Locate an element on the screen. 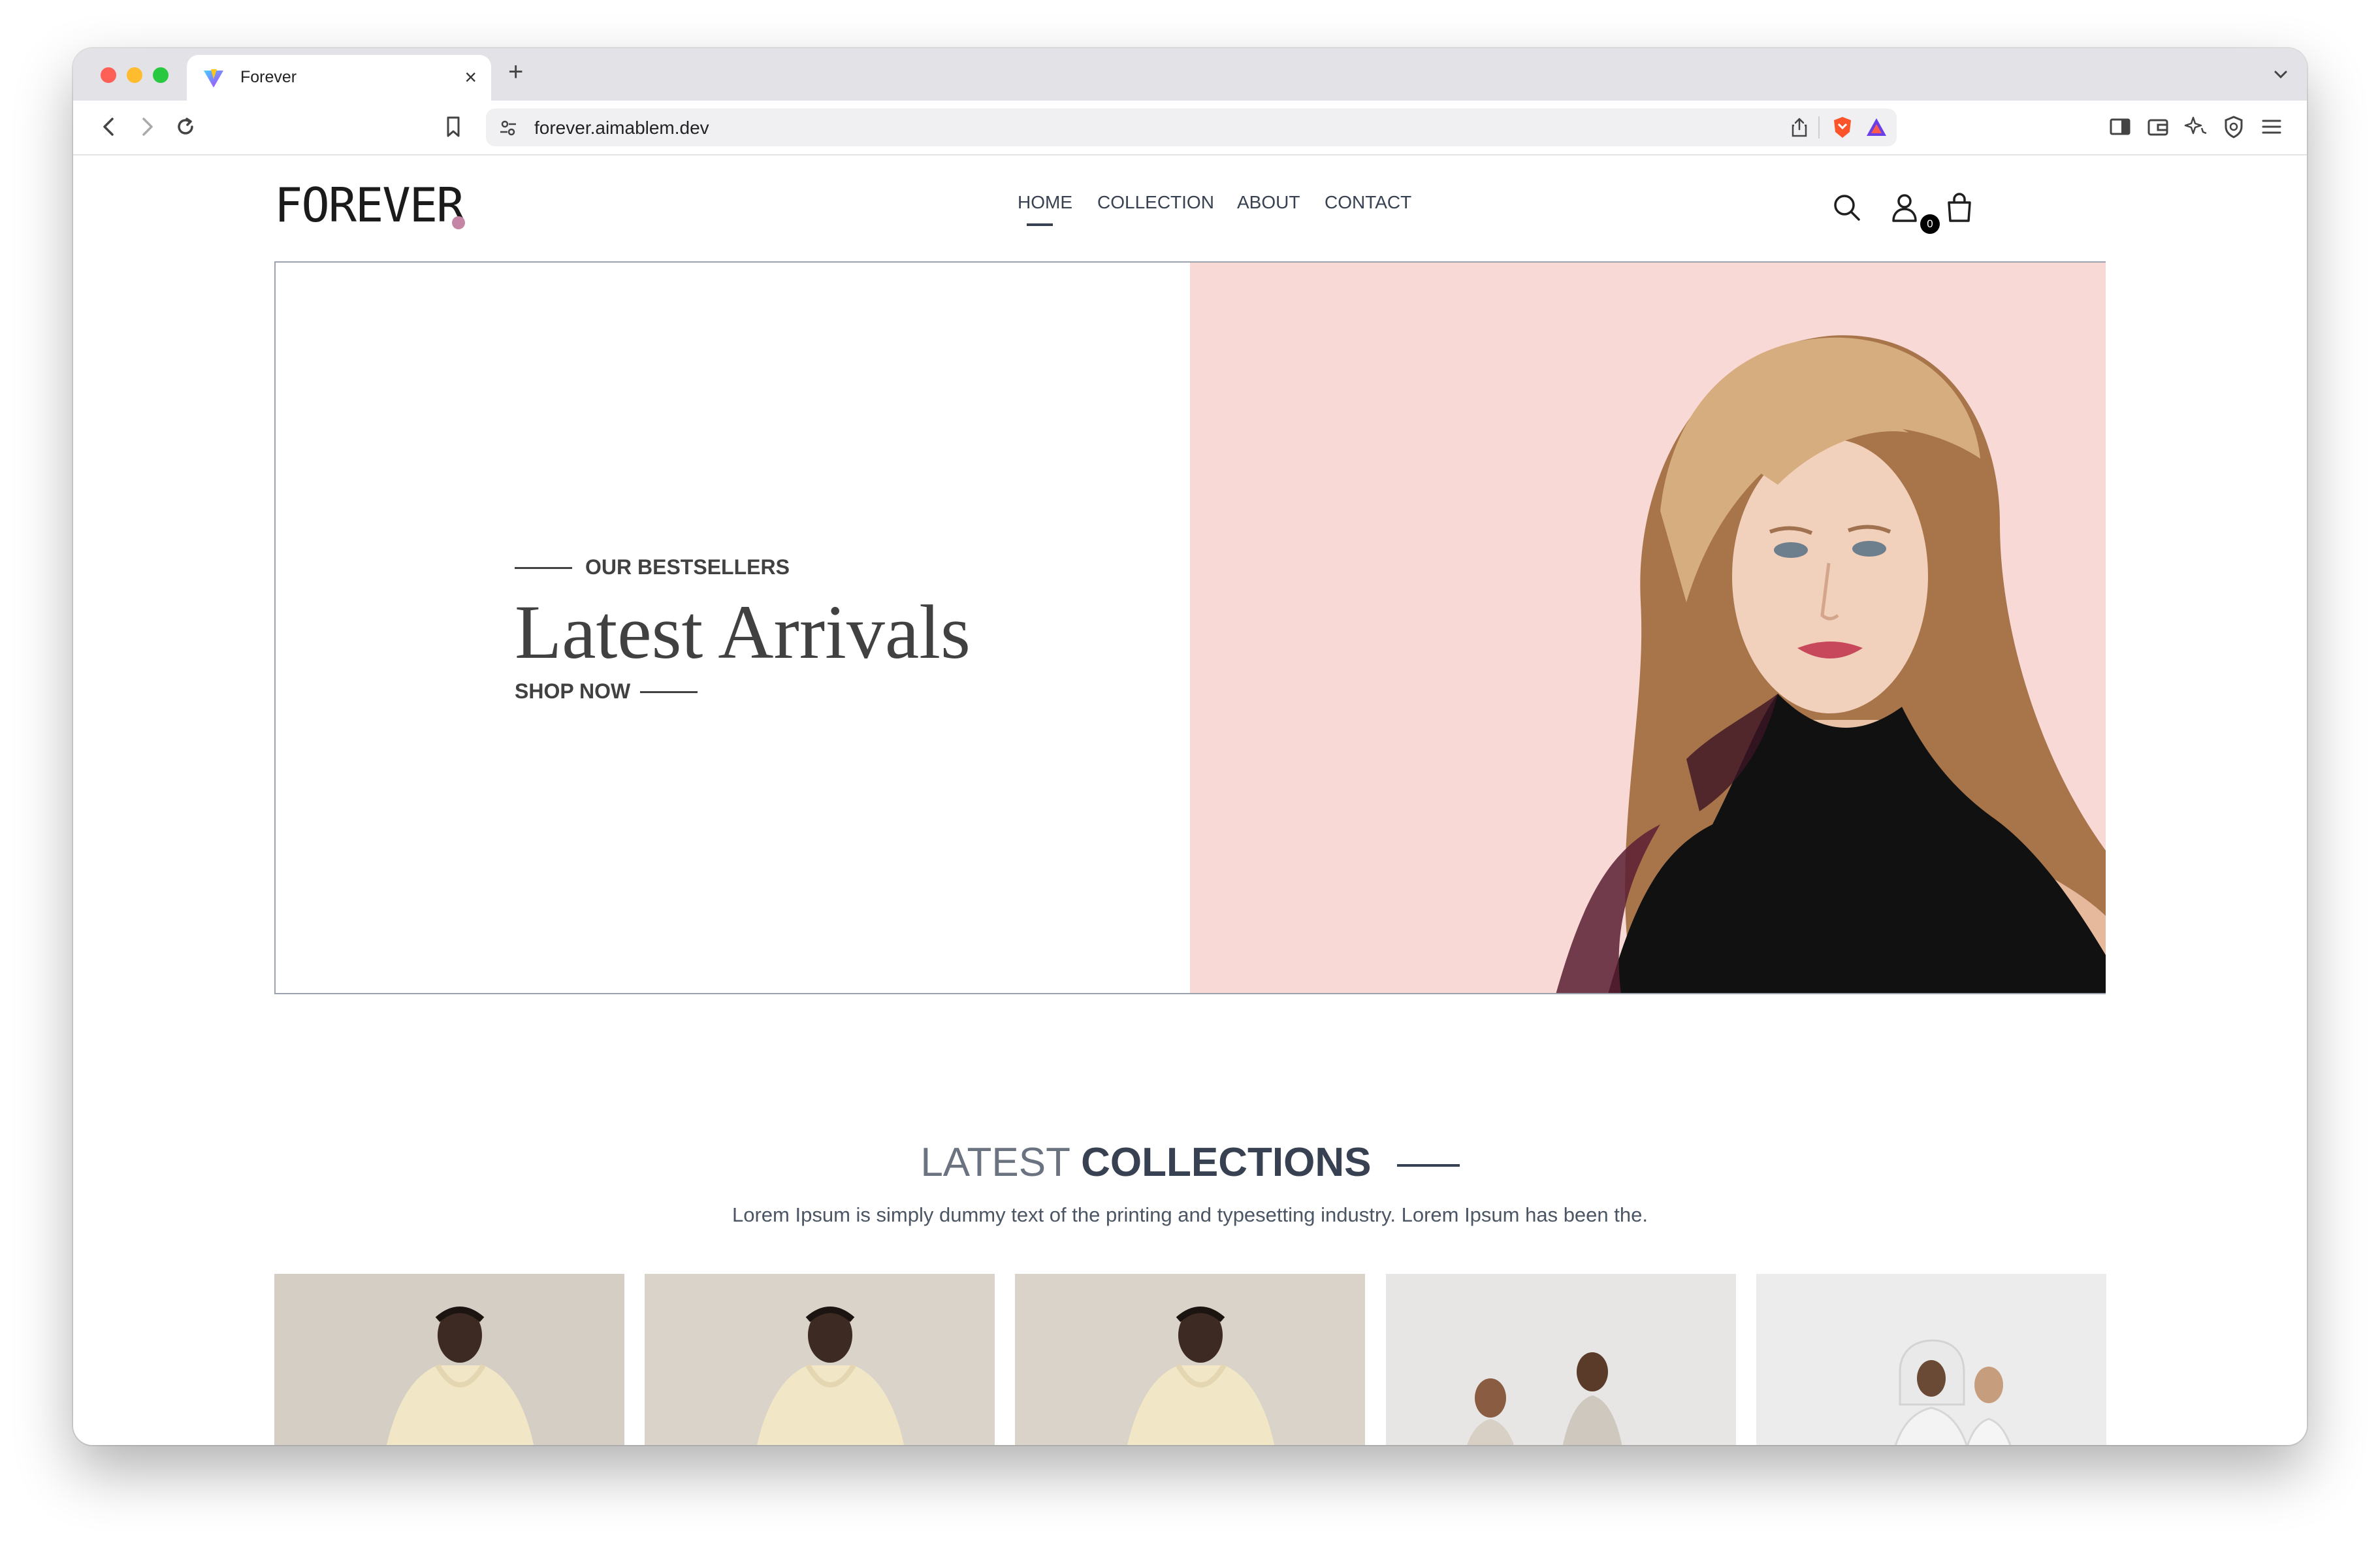 The width and height of the screenshot is (2380, 1543). hero-model-illustration is located at coordinates (1831, 664).